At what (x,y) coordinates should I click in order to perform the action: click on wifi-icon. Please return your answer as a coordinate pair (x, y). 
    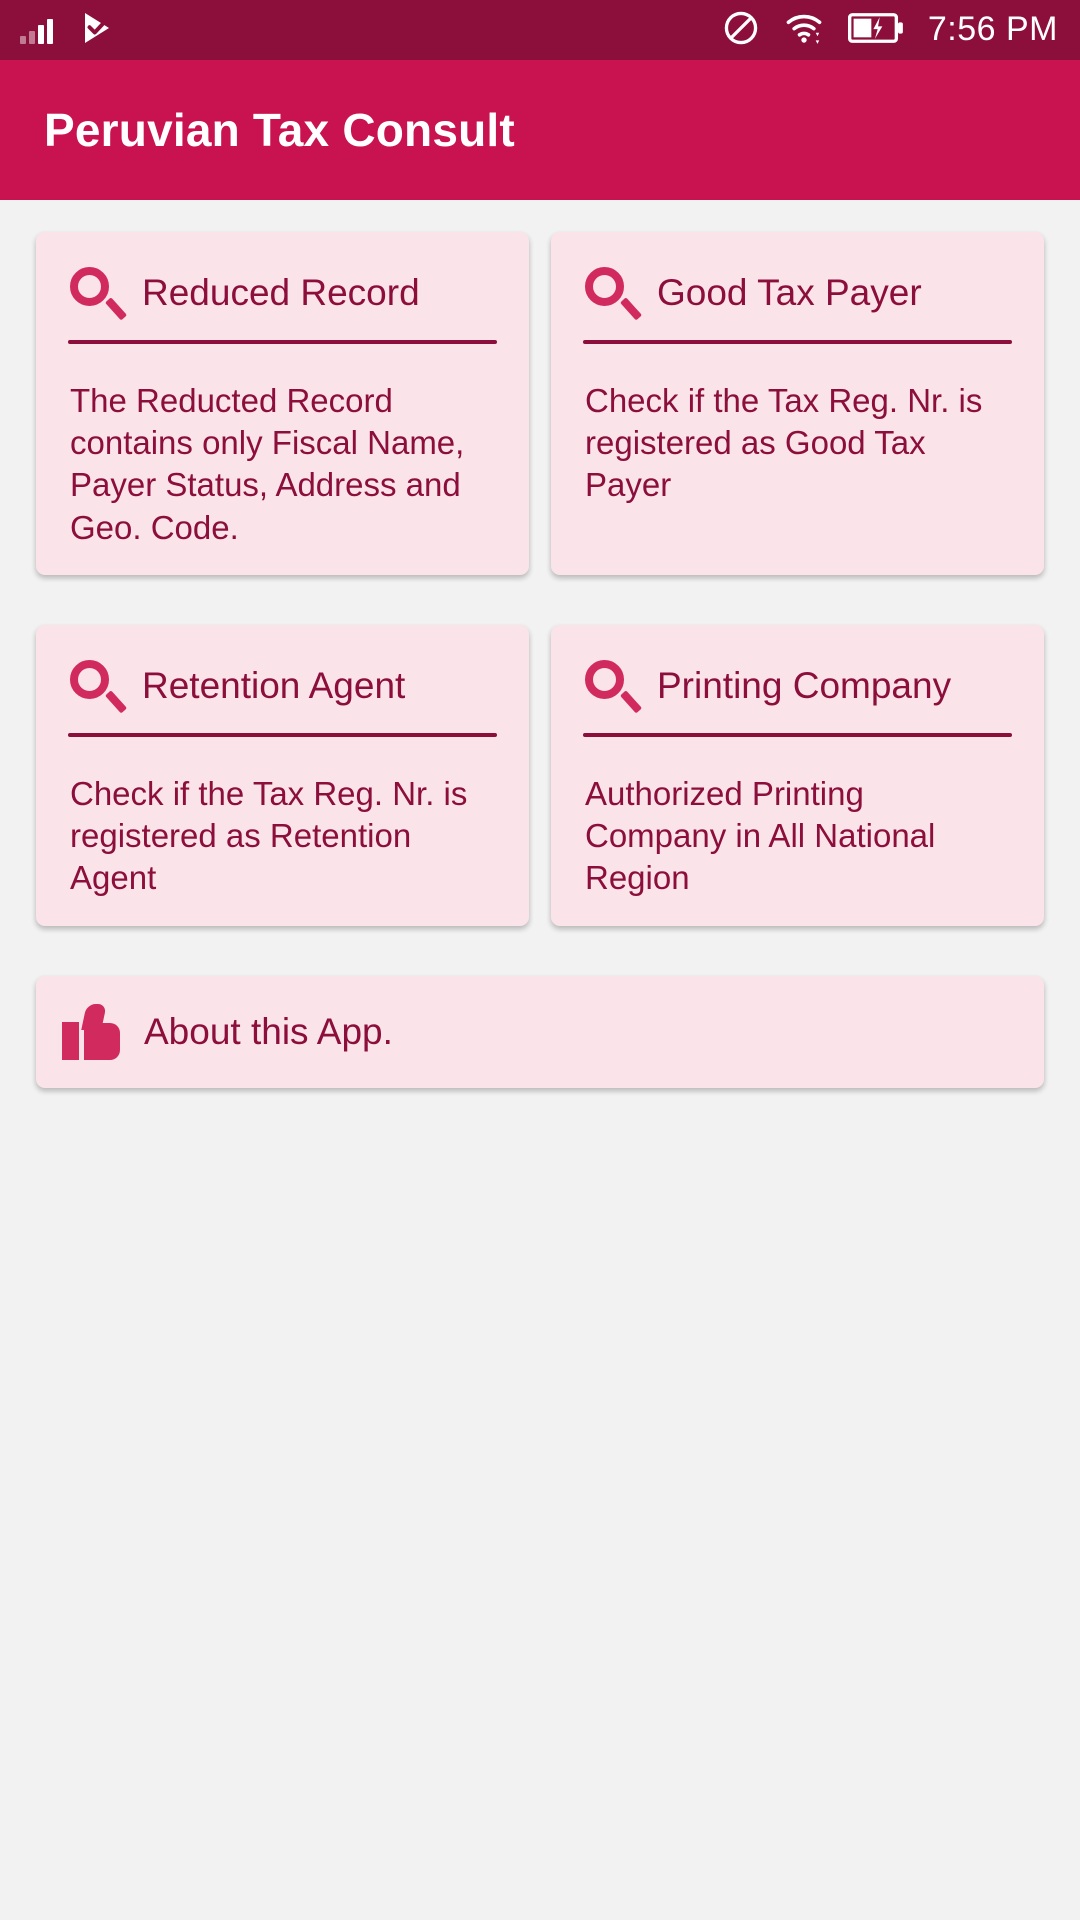
    Looking at the image, I should click on (804, 30).